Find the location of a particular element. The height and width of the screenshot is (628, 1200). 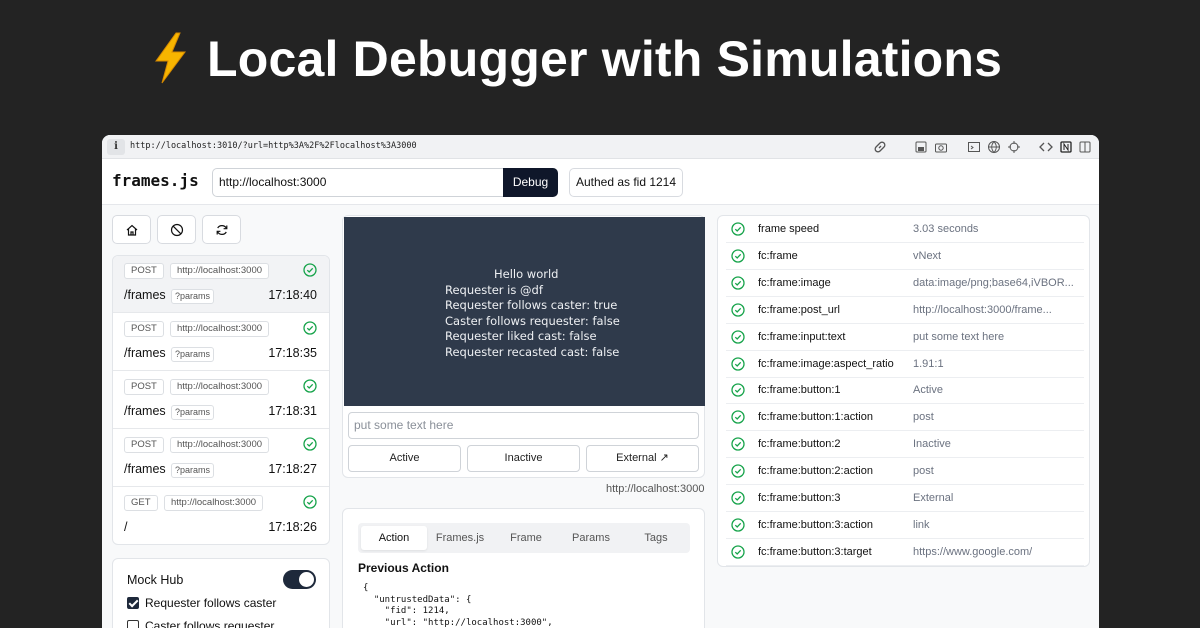

property-key: fc:frame:image is located at coordinates (794, 282).